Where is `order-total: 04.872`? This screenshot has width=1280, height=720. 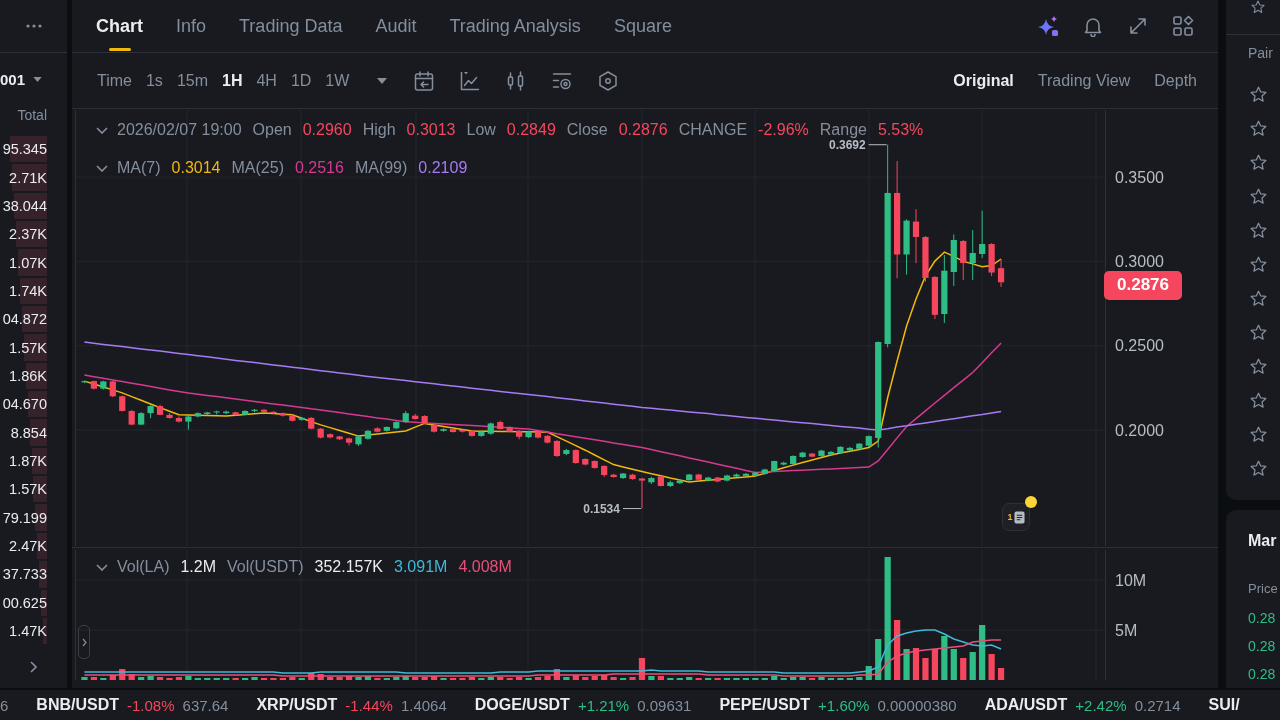 order-total: 04.872 is located at coordinates (24, 319).